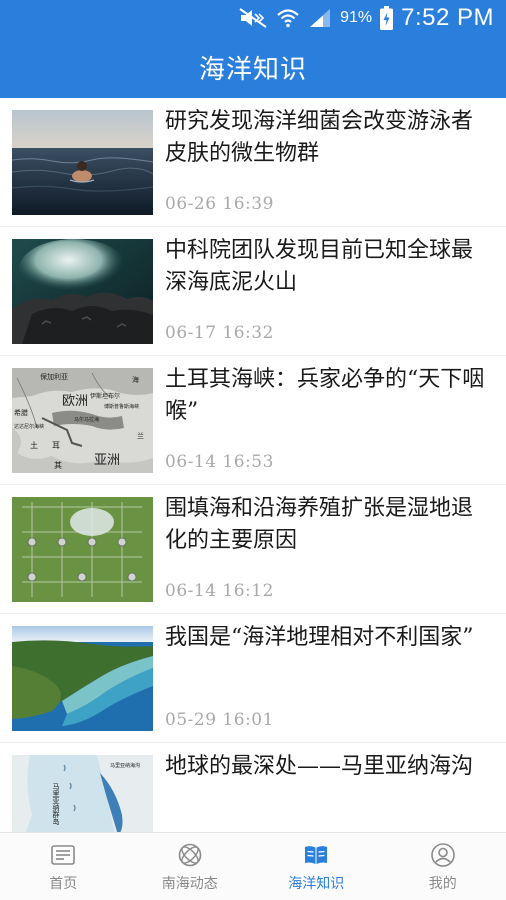 This screenshot has height=900, width=506. What do you see at coordinates (319, 137) in the screenshot?
I see `article-title: 研究发现海洋细菌会改变游泳者皮肤的微生物群` at bounding box center [319, 137].